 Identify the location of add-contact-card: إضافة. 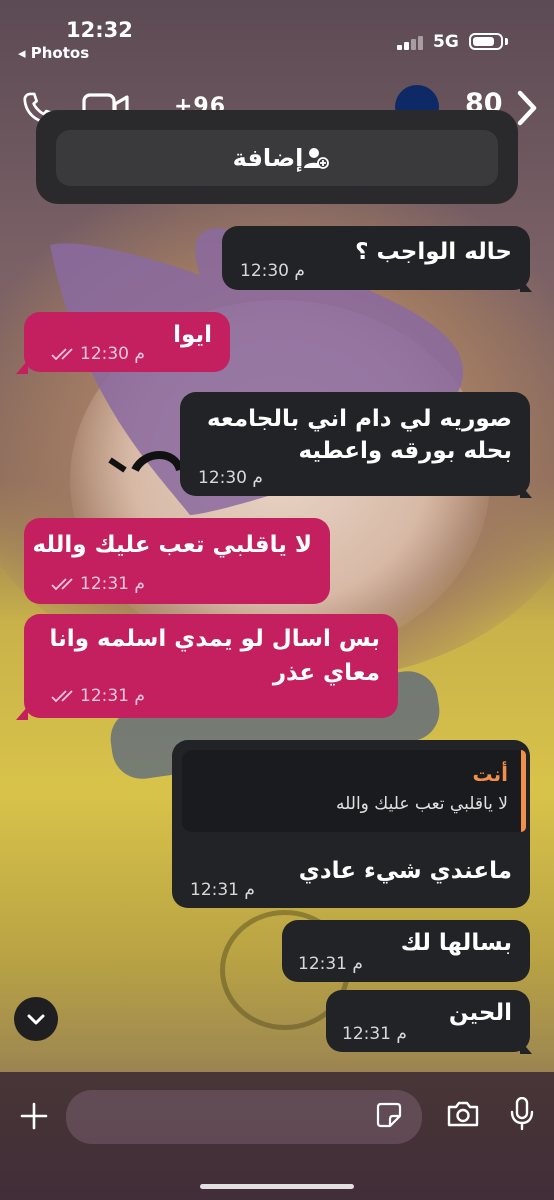
(277, 157).